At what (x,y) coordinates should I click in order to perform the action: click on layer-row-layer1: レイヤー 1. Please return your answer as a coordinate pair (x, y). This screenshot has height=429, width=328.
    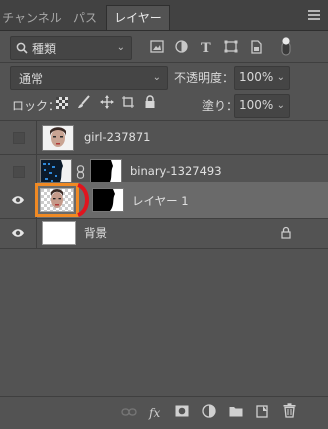
    Looking at the image, I should click on (164, 200).